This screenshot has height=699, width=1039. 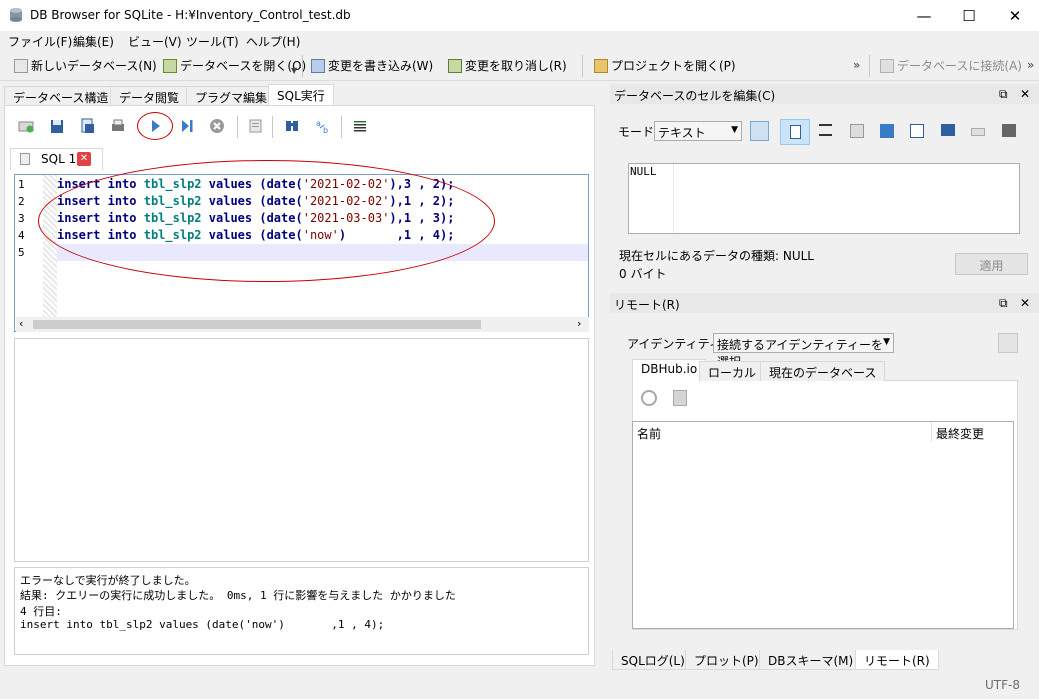 What do you see at coordinates (61, 96) in the screenshot?
I see `tab-database-structure: データベース構造` at bounding box center [61, 96].